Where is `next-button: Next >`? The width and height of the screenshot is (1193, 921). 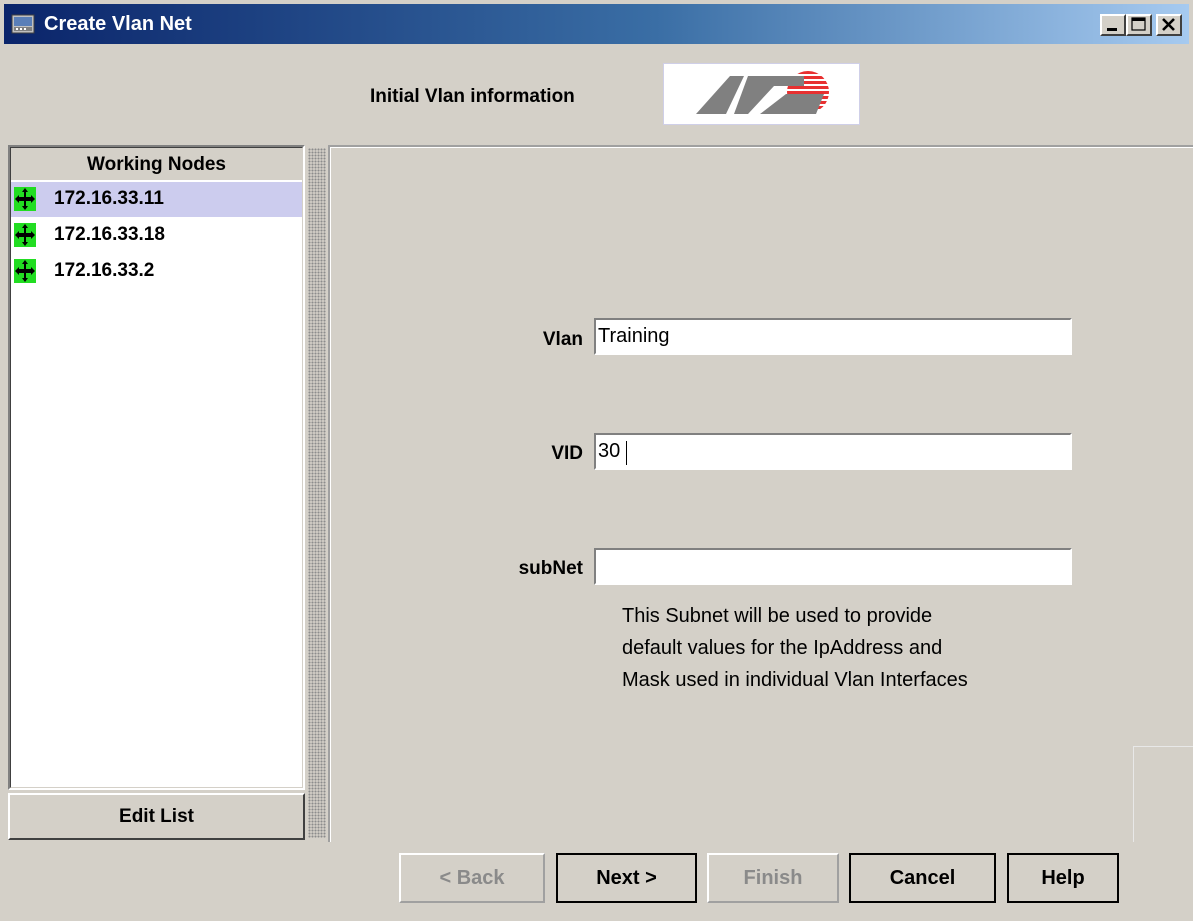
next-button: Next > is located at coordinates (626, 878).